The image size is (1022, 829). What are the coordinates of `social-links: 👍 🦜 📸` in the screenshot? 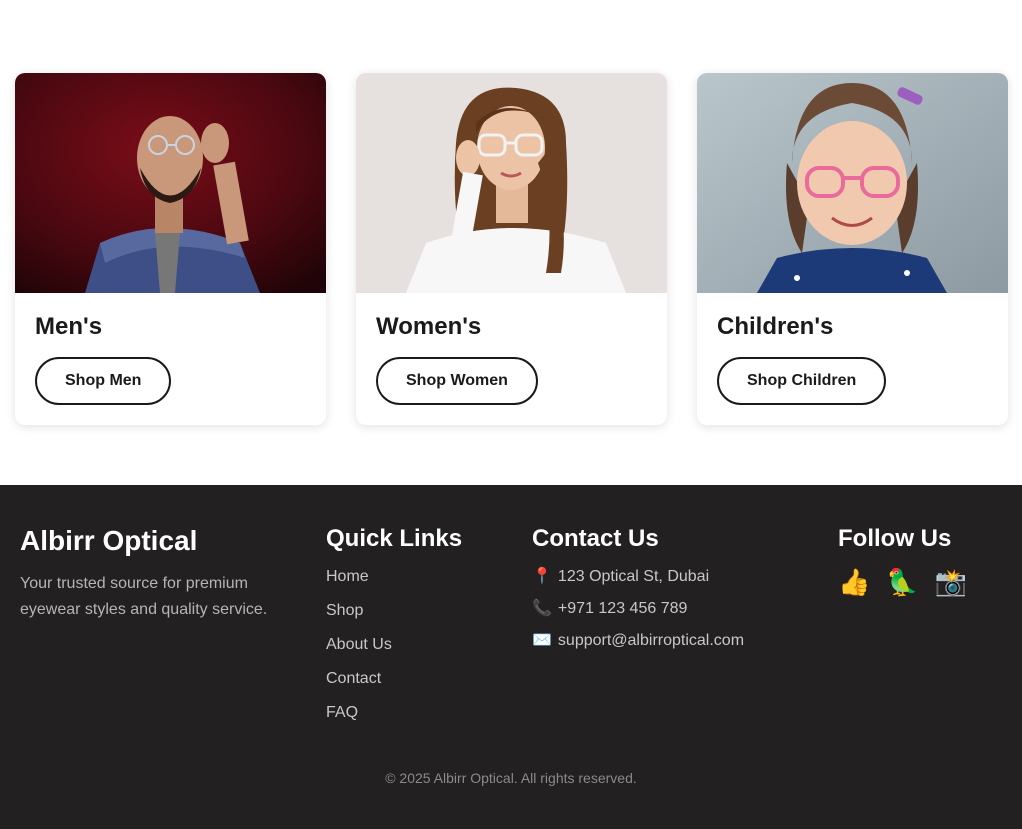 It's located at (923, 582).